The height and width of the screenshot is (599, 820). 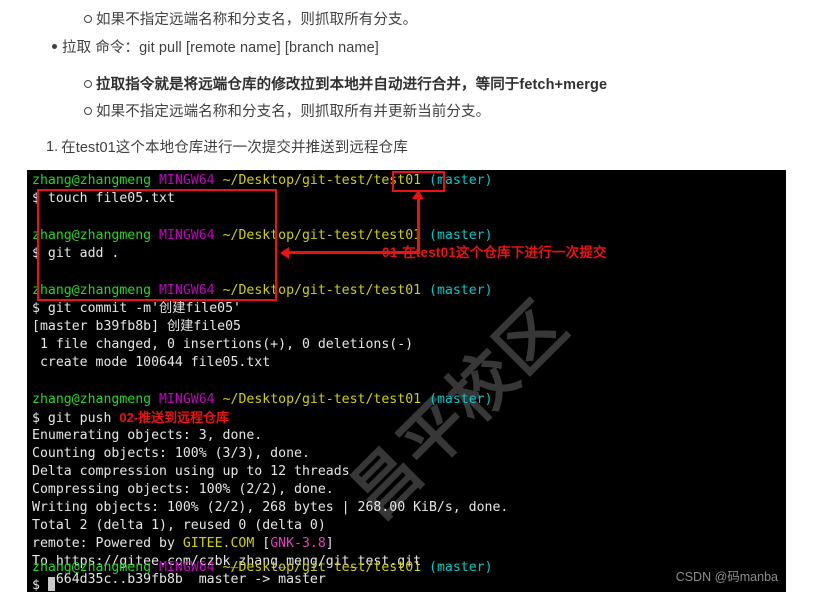 What do you see at coordinates (284, 253) in the screenshot?
I see `arrow-horizontal-head-icon` at bounding box center [284, 253].